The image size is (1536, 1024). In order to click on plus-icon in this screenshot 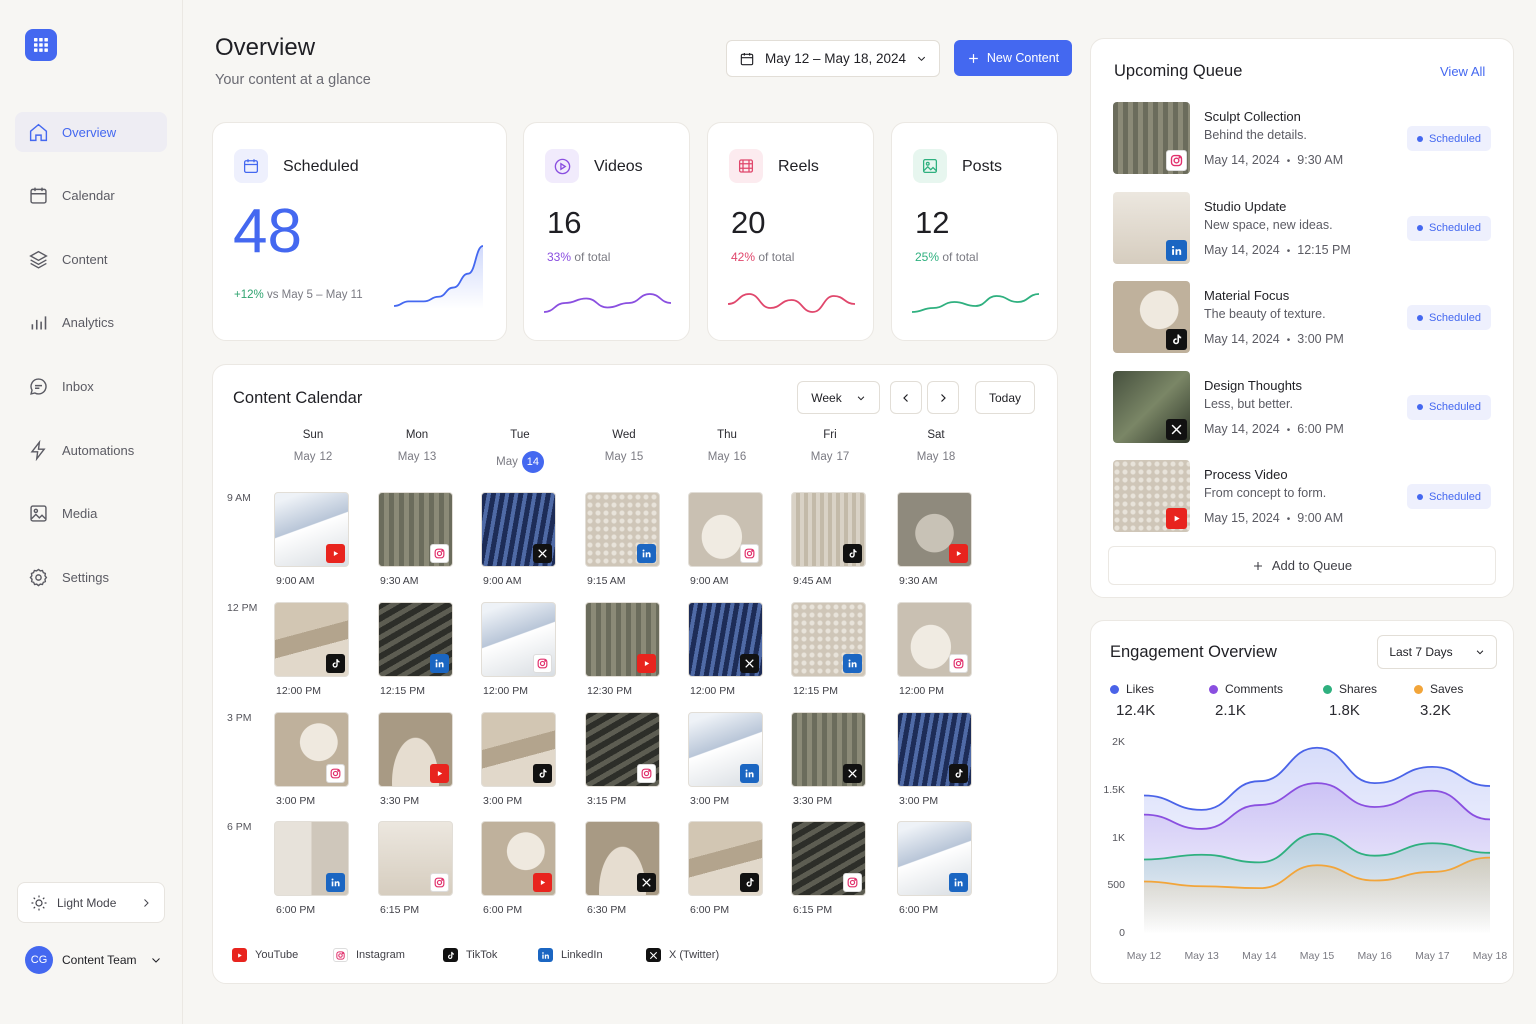, I will do `click(973, 58)`.